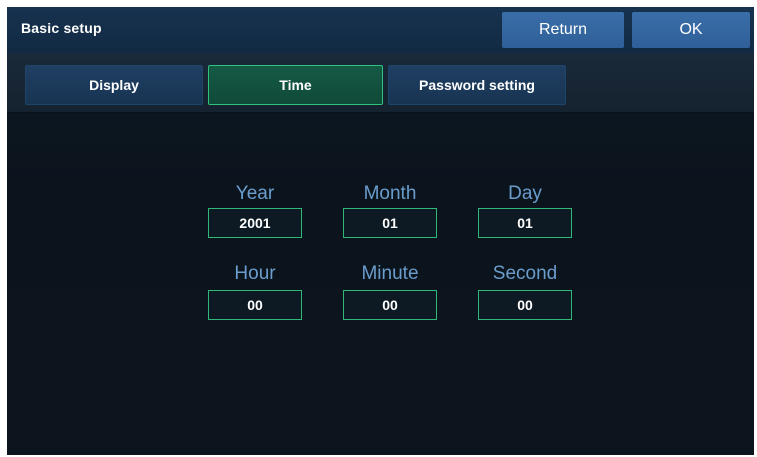 The image size is (757, 457). I want to click on second-label: Second, so click(525, 273).